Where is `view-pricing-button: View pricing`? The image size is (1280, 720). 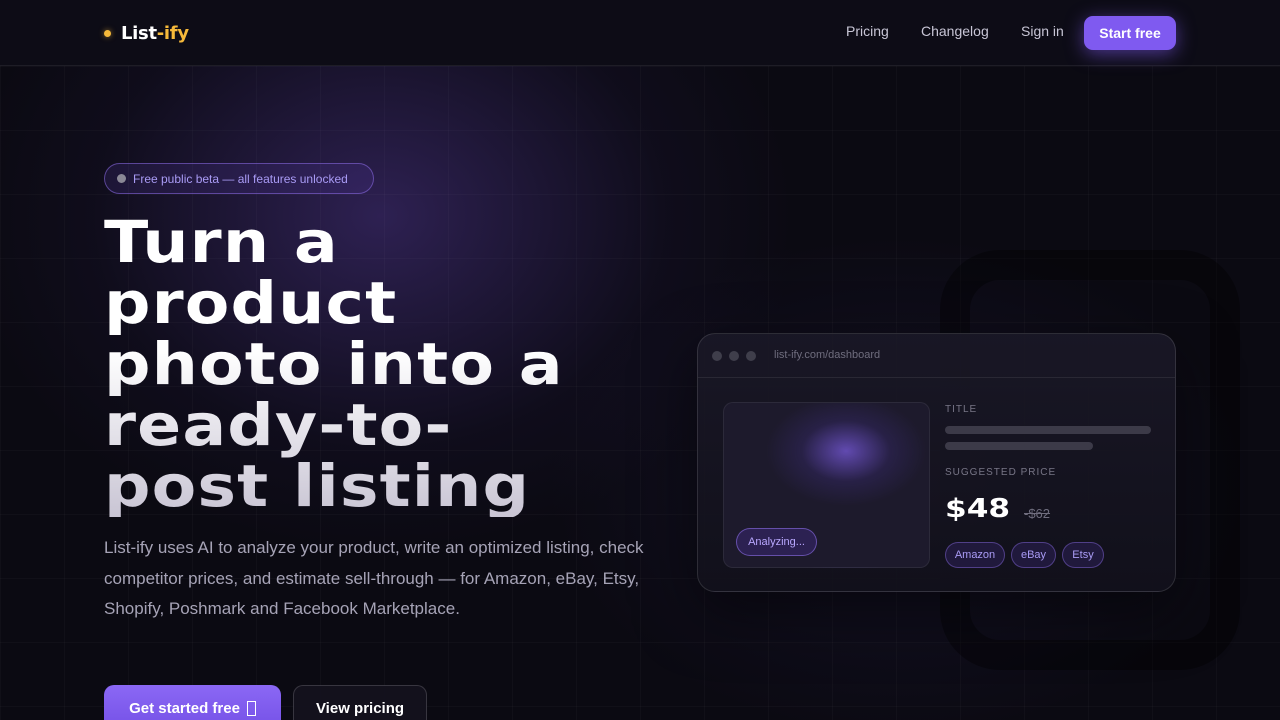 view-pricing-button: View pricing is located at coordinates (360, 702).